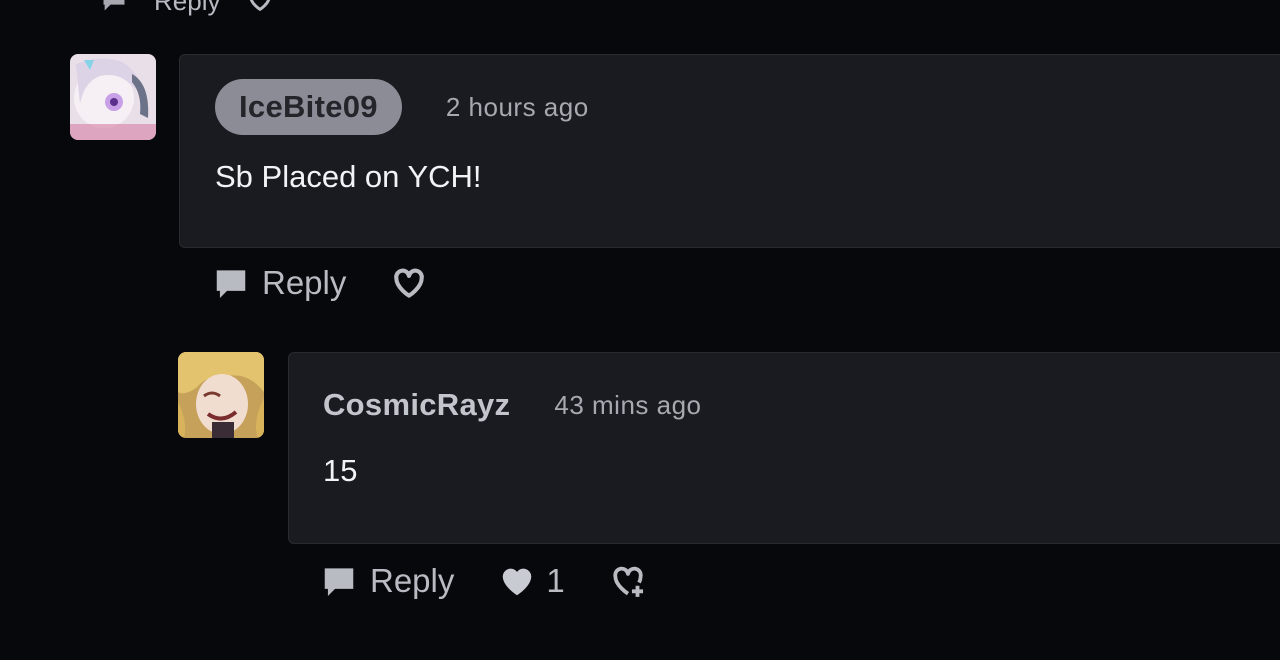 The image size is (1280, 660). Describe the element at coordinates (416, 405) in the screenshot. I see `username-link: CosmicRayz` at that location.